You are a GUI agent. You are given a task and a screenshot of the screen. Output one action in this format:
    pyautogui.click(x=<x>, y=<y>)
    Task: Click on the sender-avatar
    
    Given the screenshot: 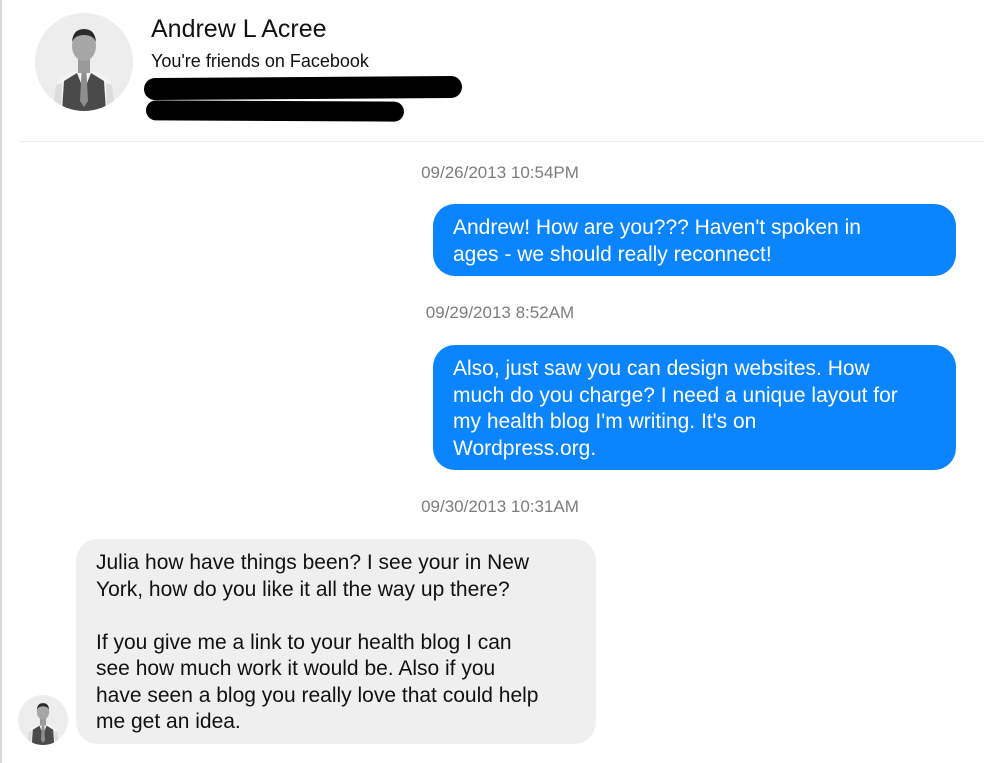 What is the action you would take?
    pyautogui.click(x=43, y=720)
    